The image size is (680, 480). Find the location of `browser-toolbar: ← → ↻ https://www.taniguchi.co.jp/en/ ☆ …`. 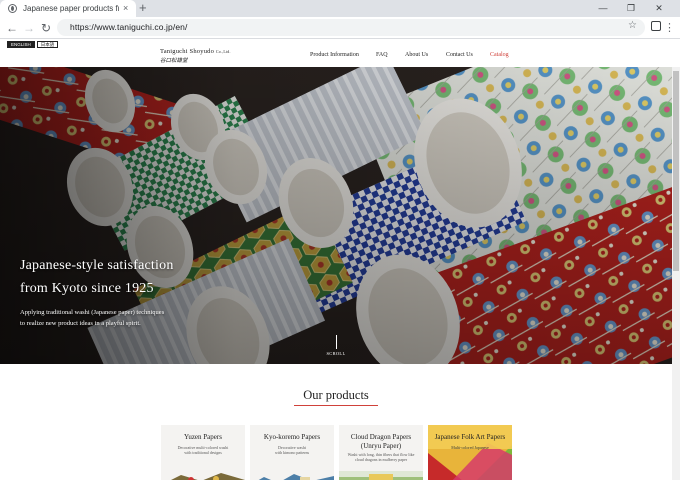

browser-toolbar: ← → ↻ https://www.taniguchi.co.jp/en/ ☆ … is located at coordinates (340, 28).